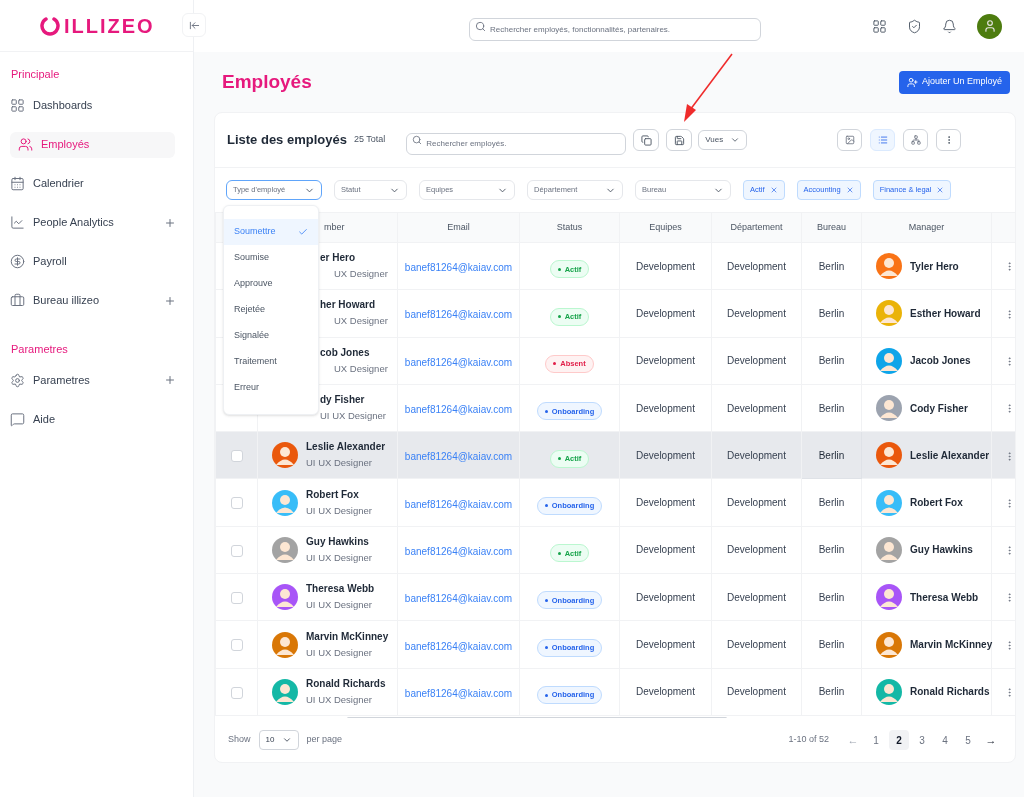  What do you see at coordinates (343, 400) in the screenshot?
I see `employee-name: dy Fisher` at bounding box center [343, 400].